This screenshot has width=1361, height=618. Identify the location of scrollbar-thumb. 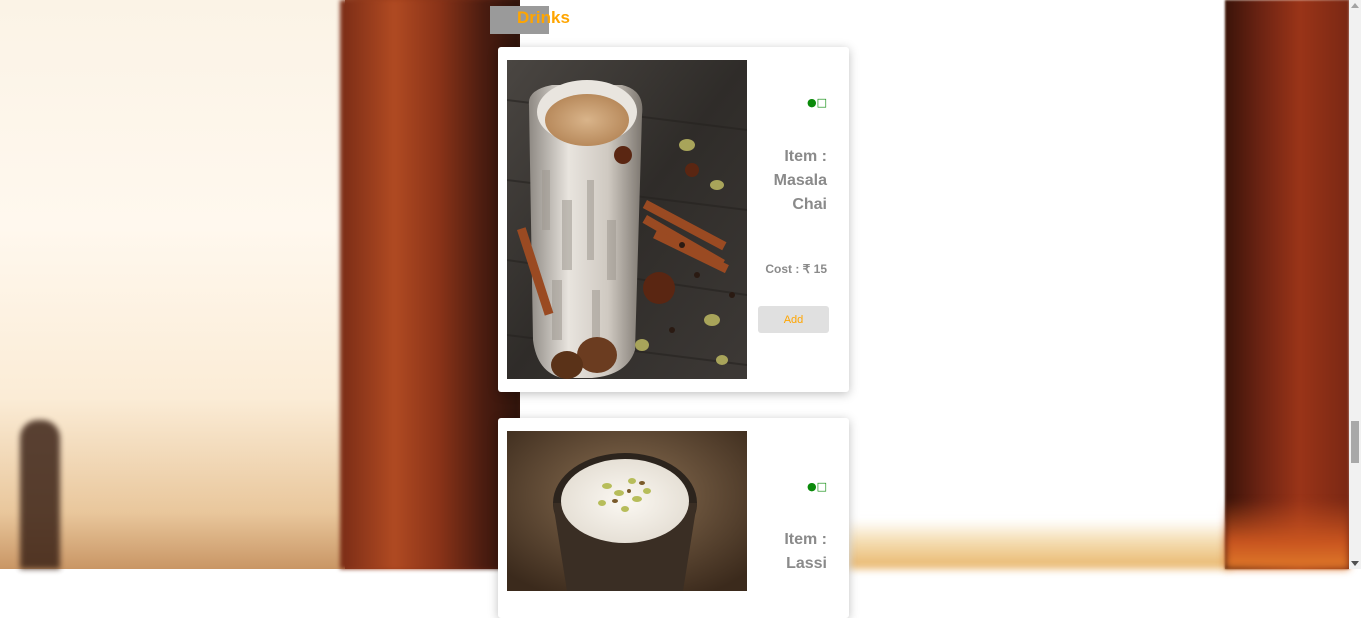
(1355, 442).